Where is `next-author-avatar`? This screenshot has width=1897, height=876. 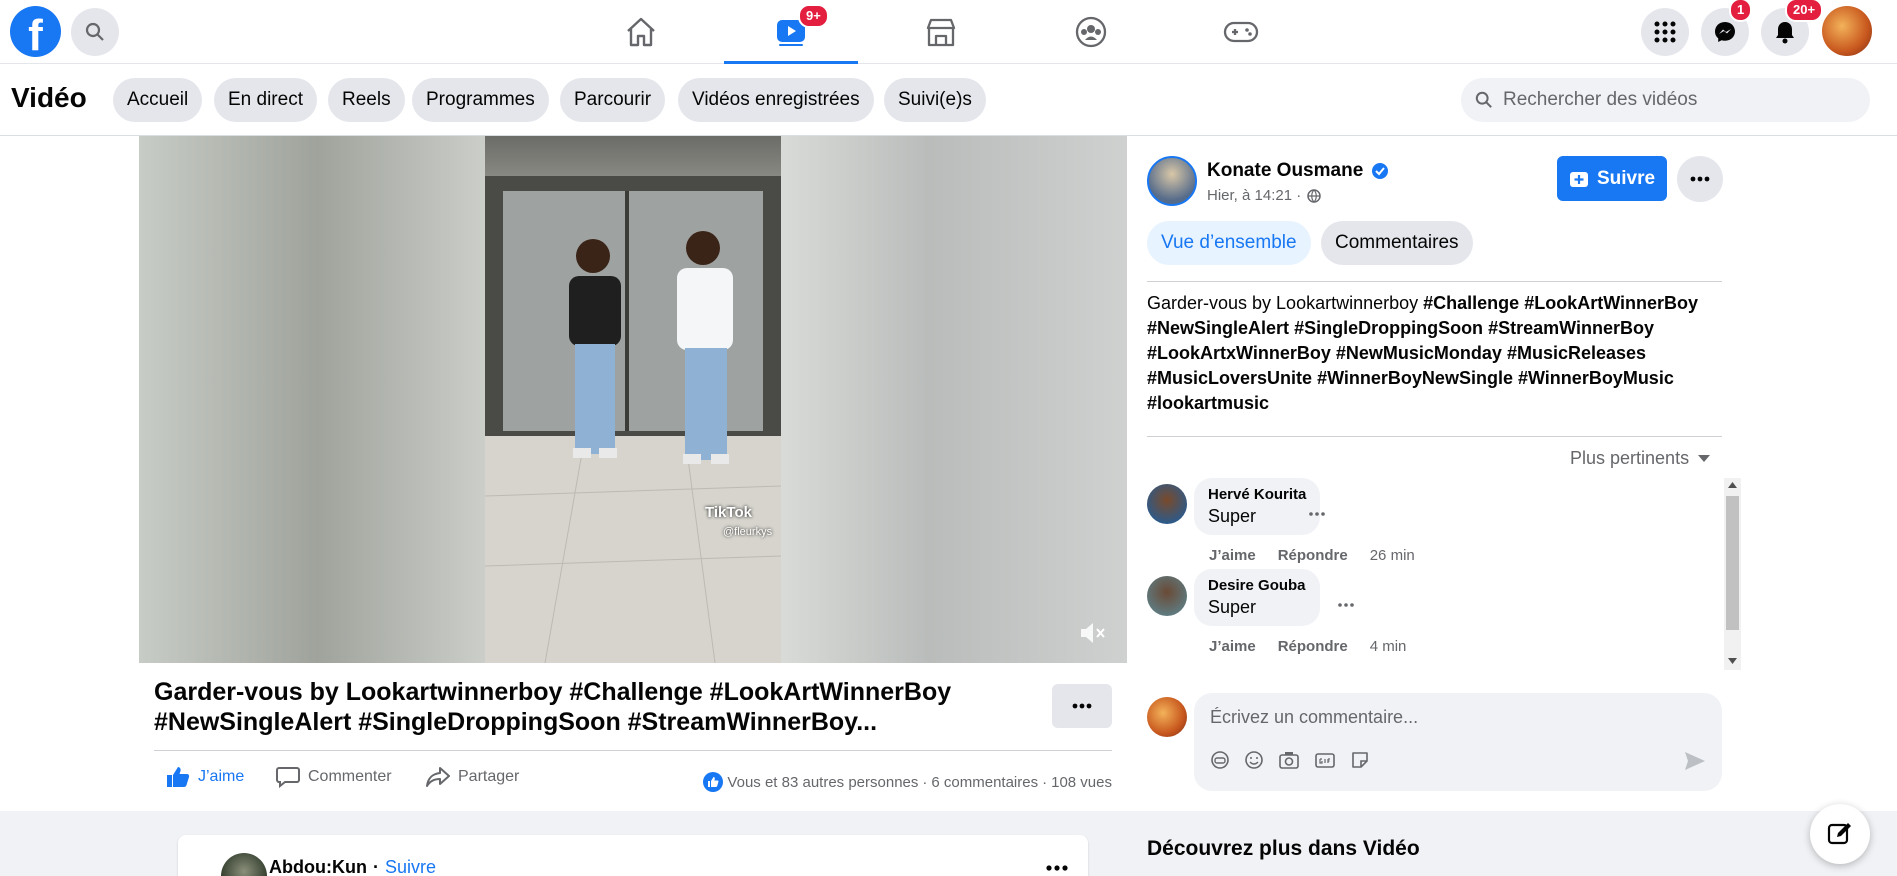 next-author-avatar is located at coordinates (244, 864).